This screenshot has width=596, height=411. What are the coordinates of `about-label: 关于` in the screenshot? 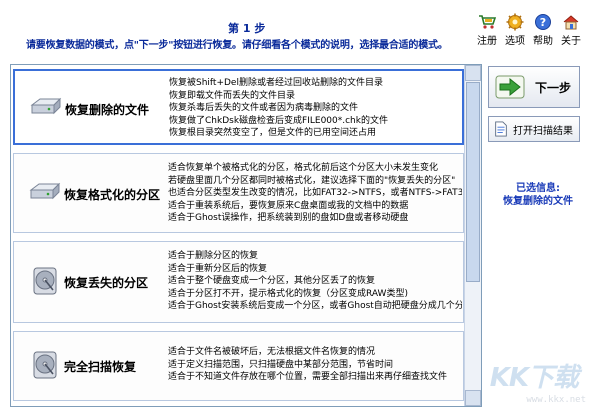 It's located at (571, 41).